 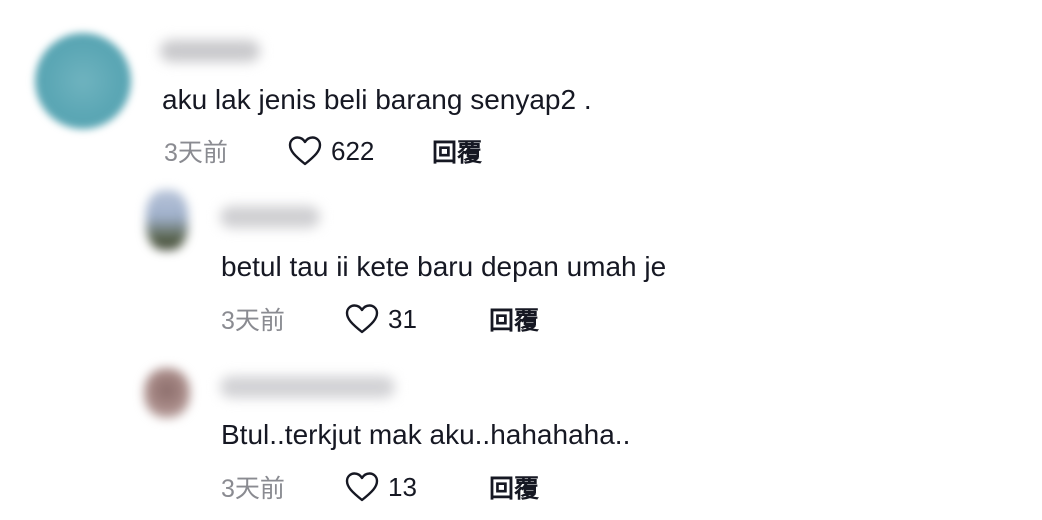 I want to click on like-button: 13, so click(x=416, y=487).